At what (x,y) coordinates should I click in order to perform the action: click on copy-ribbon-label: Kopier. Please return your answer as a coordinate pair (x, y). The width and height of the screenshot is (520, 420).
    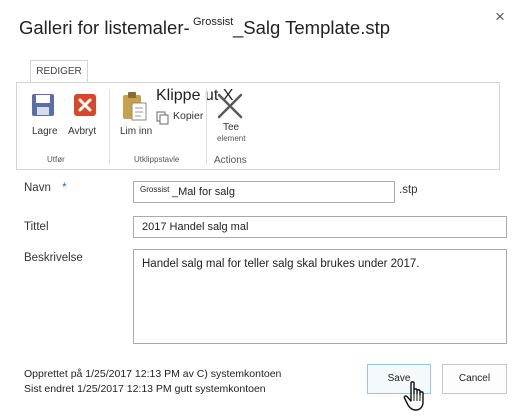
    Looking at the image, I should click on (188, 116).